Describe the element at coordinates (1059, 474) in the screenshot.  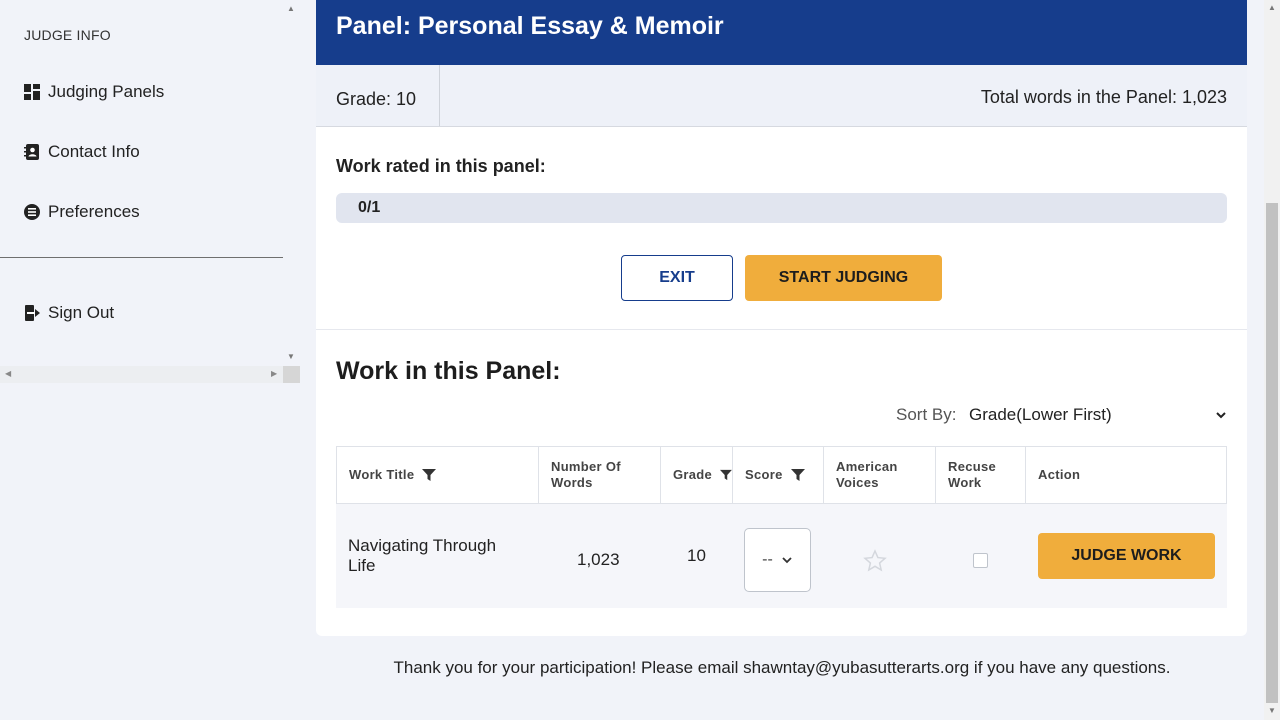
I see `column-label: Action` at that location.